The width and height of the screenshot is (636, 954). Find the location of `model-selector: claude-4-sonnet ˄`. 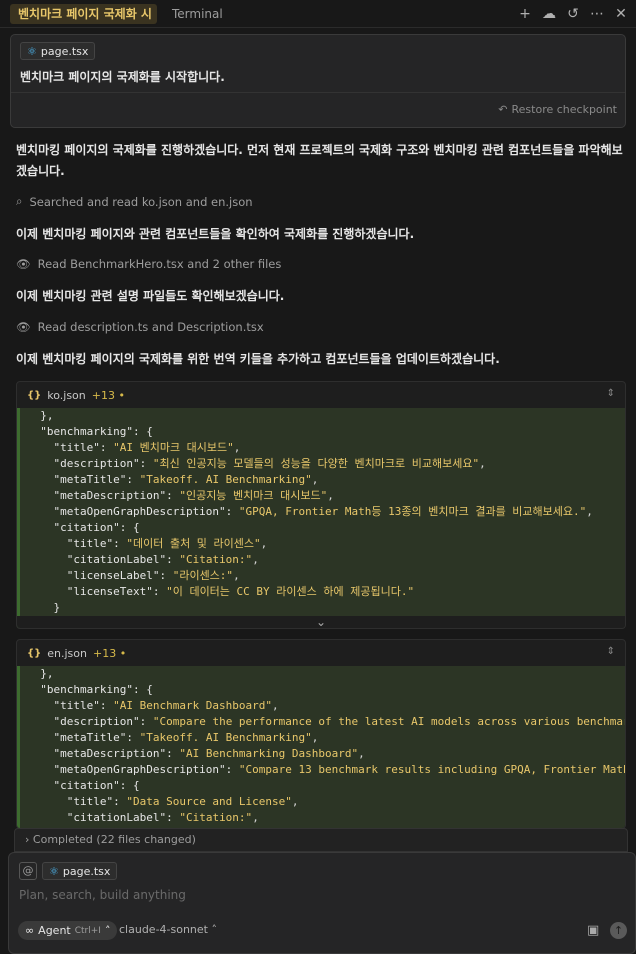

model-selector: claude-4-sonnet ˄ is located at coordinates (168, 929).